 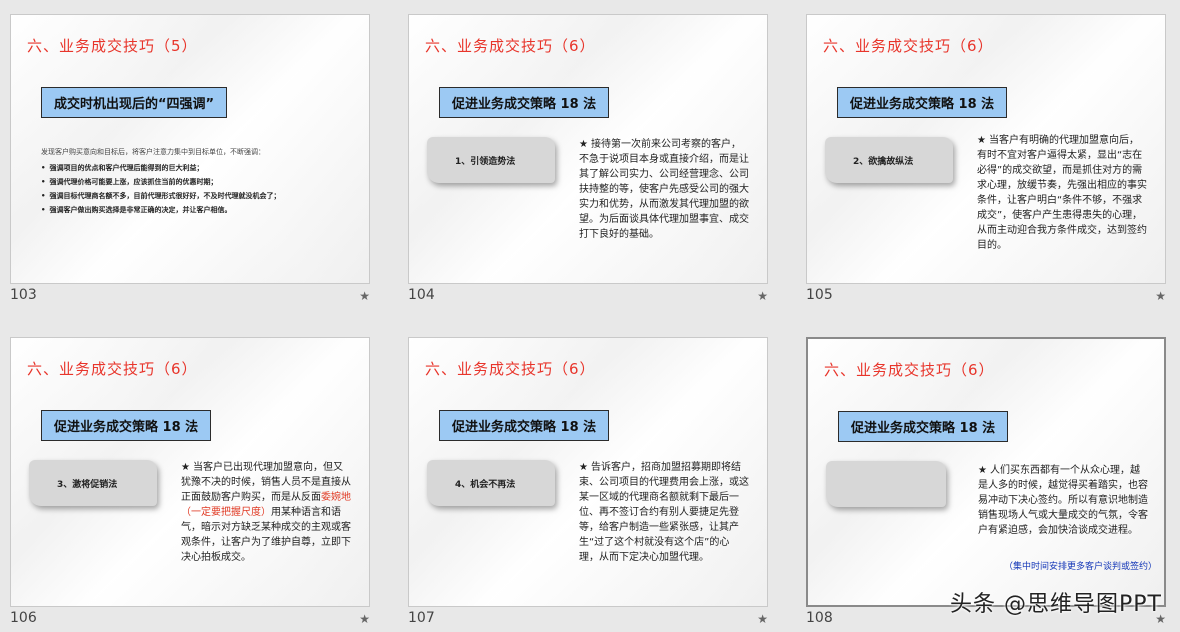 What do you see at coordinates (1081, 567) in the screenshot?
I see `slide-note: （集中时间安排更多客户谈判或签约）` at bounding box center [1081, 567].